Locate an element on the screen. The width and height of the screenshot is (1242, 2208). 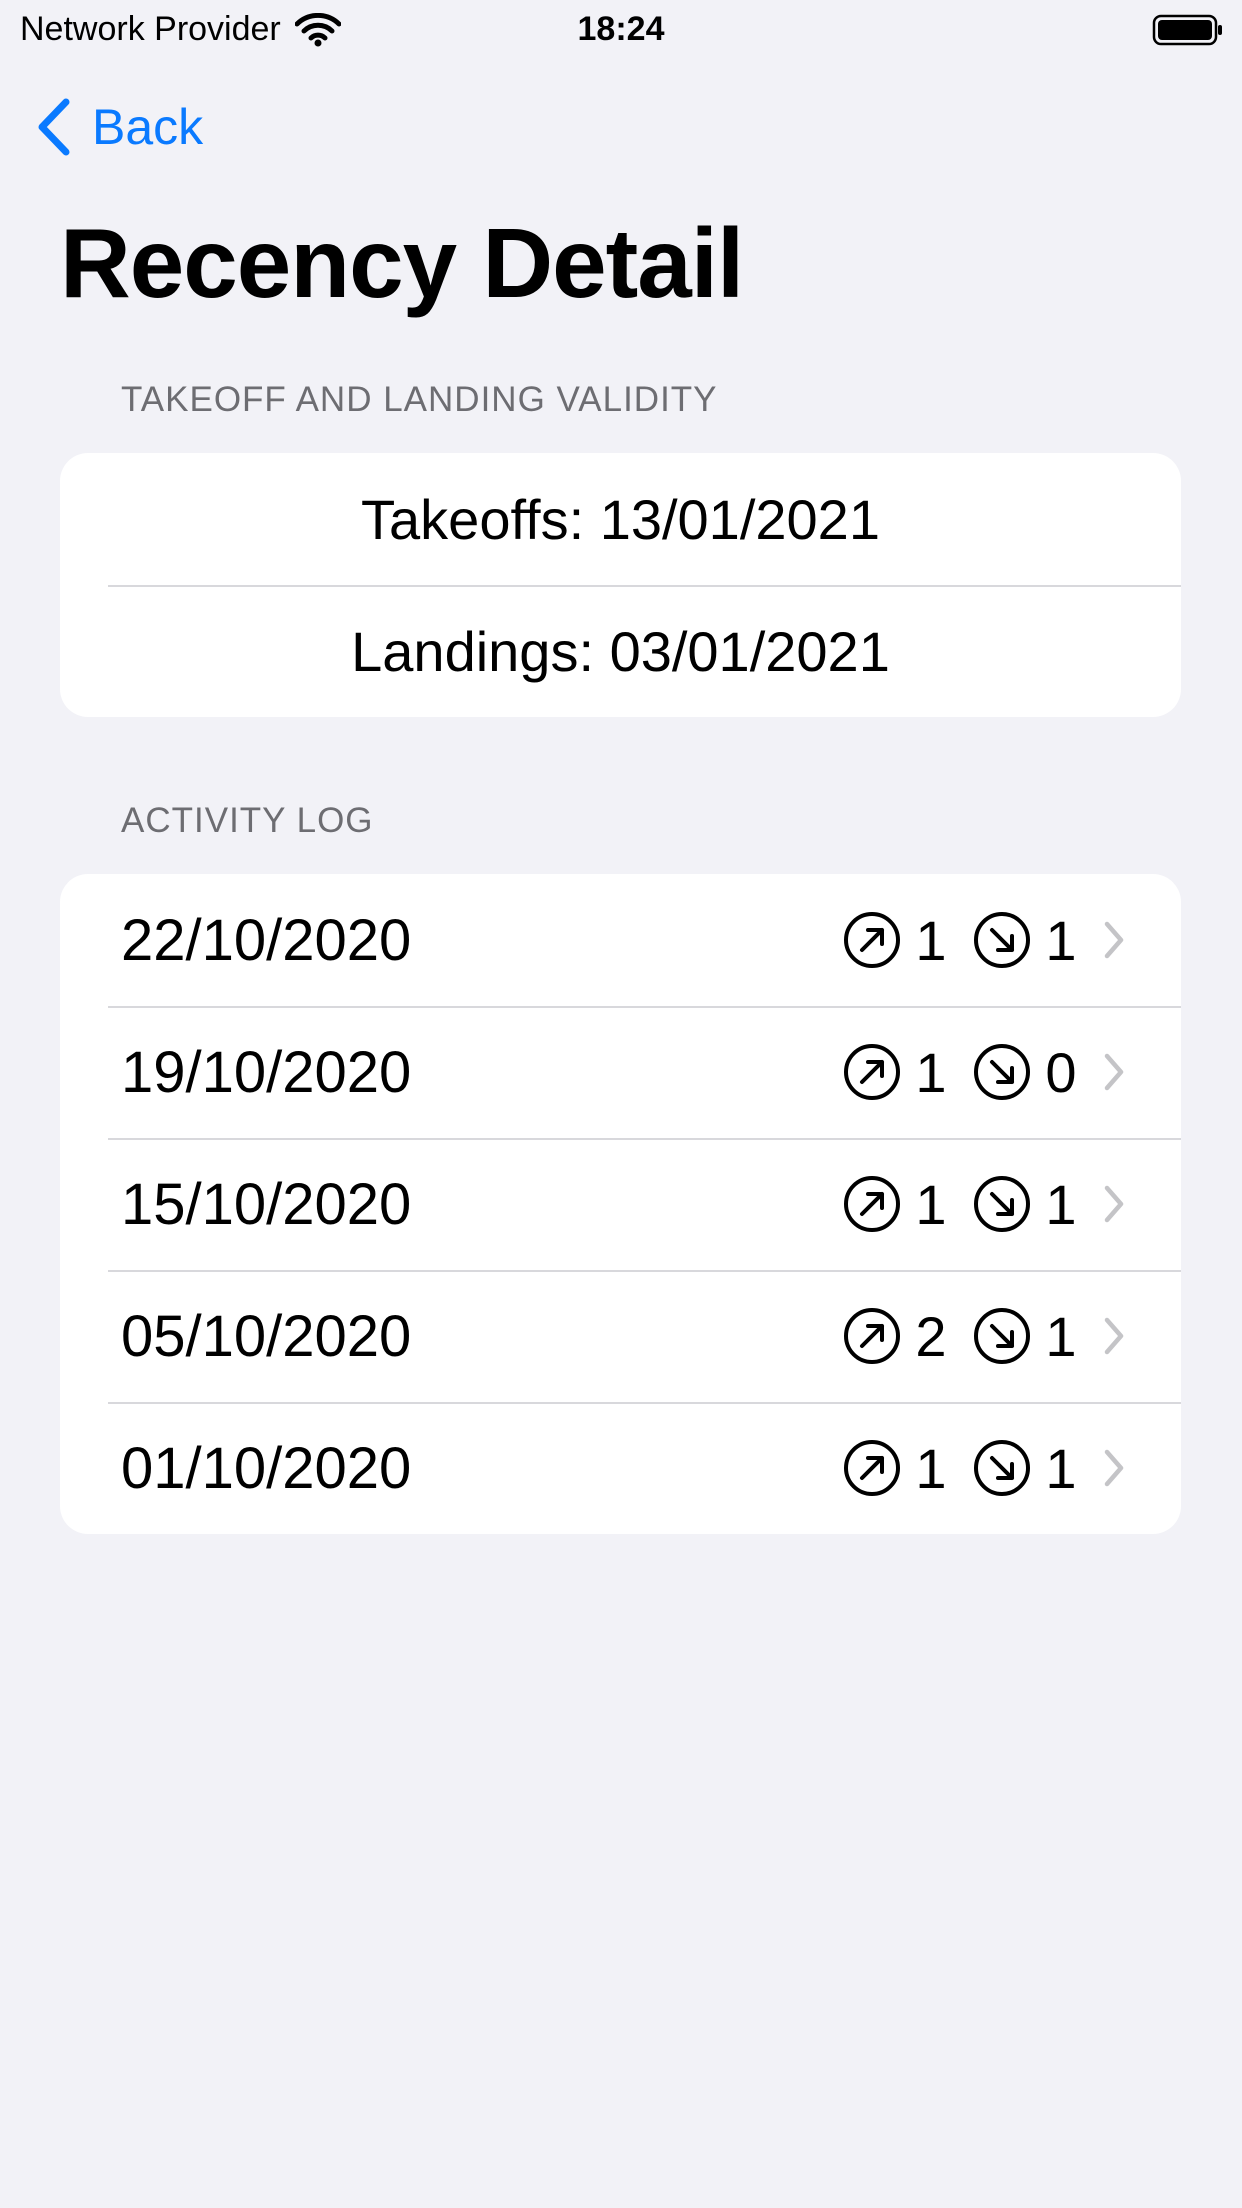
takeoffs-validity: Takeoffs: 13/01/2021 is located at coordinates (620, 519).